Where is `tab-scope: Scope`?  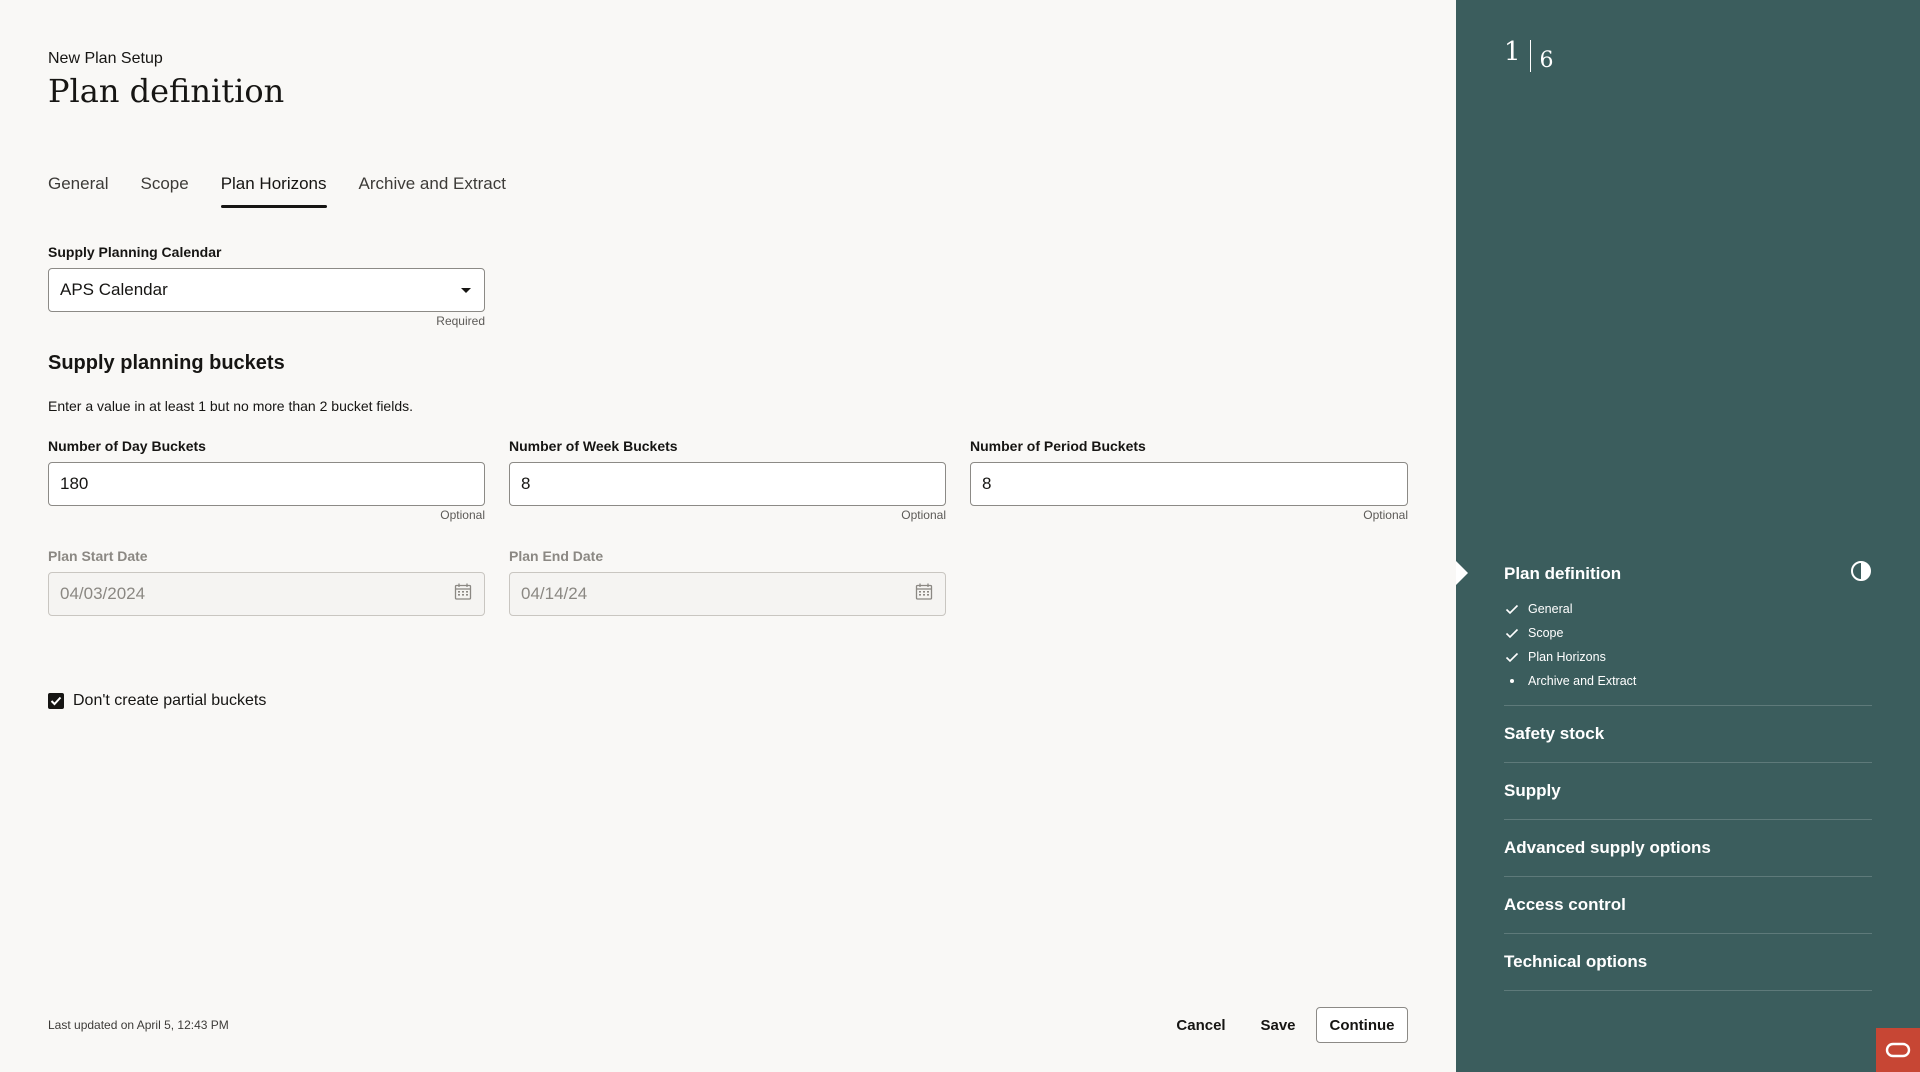
tab-scope: Scope is located at coordinates (164, 191).